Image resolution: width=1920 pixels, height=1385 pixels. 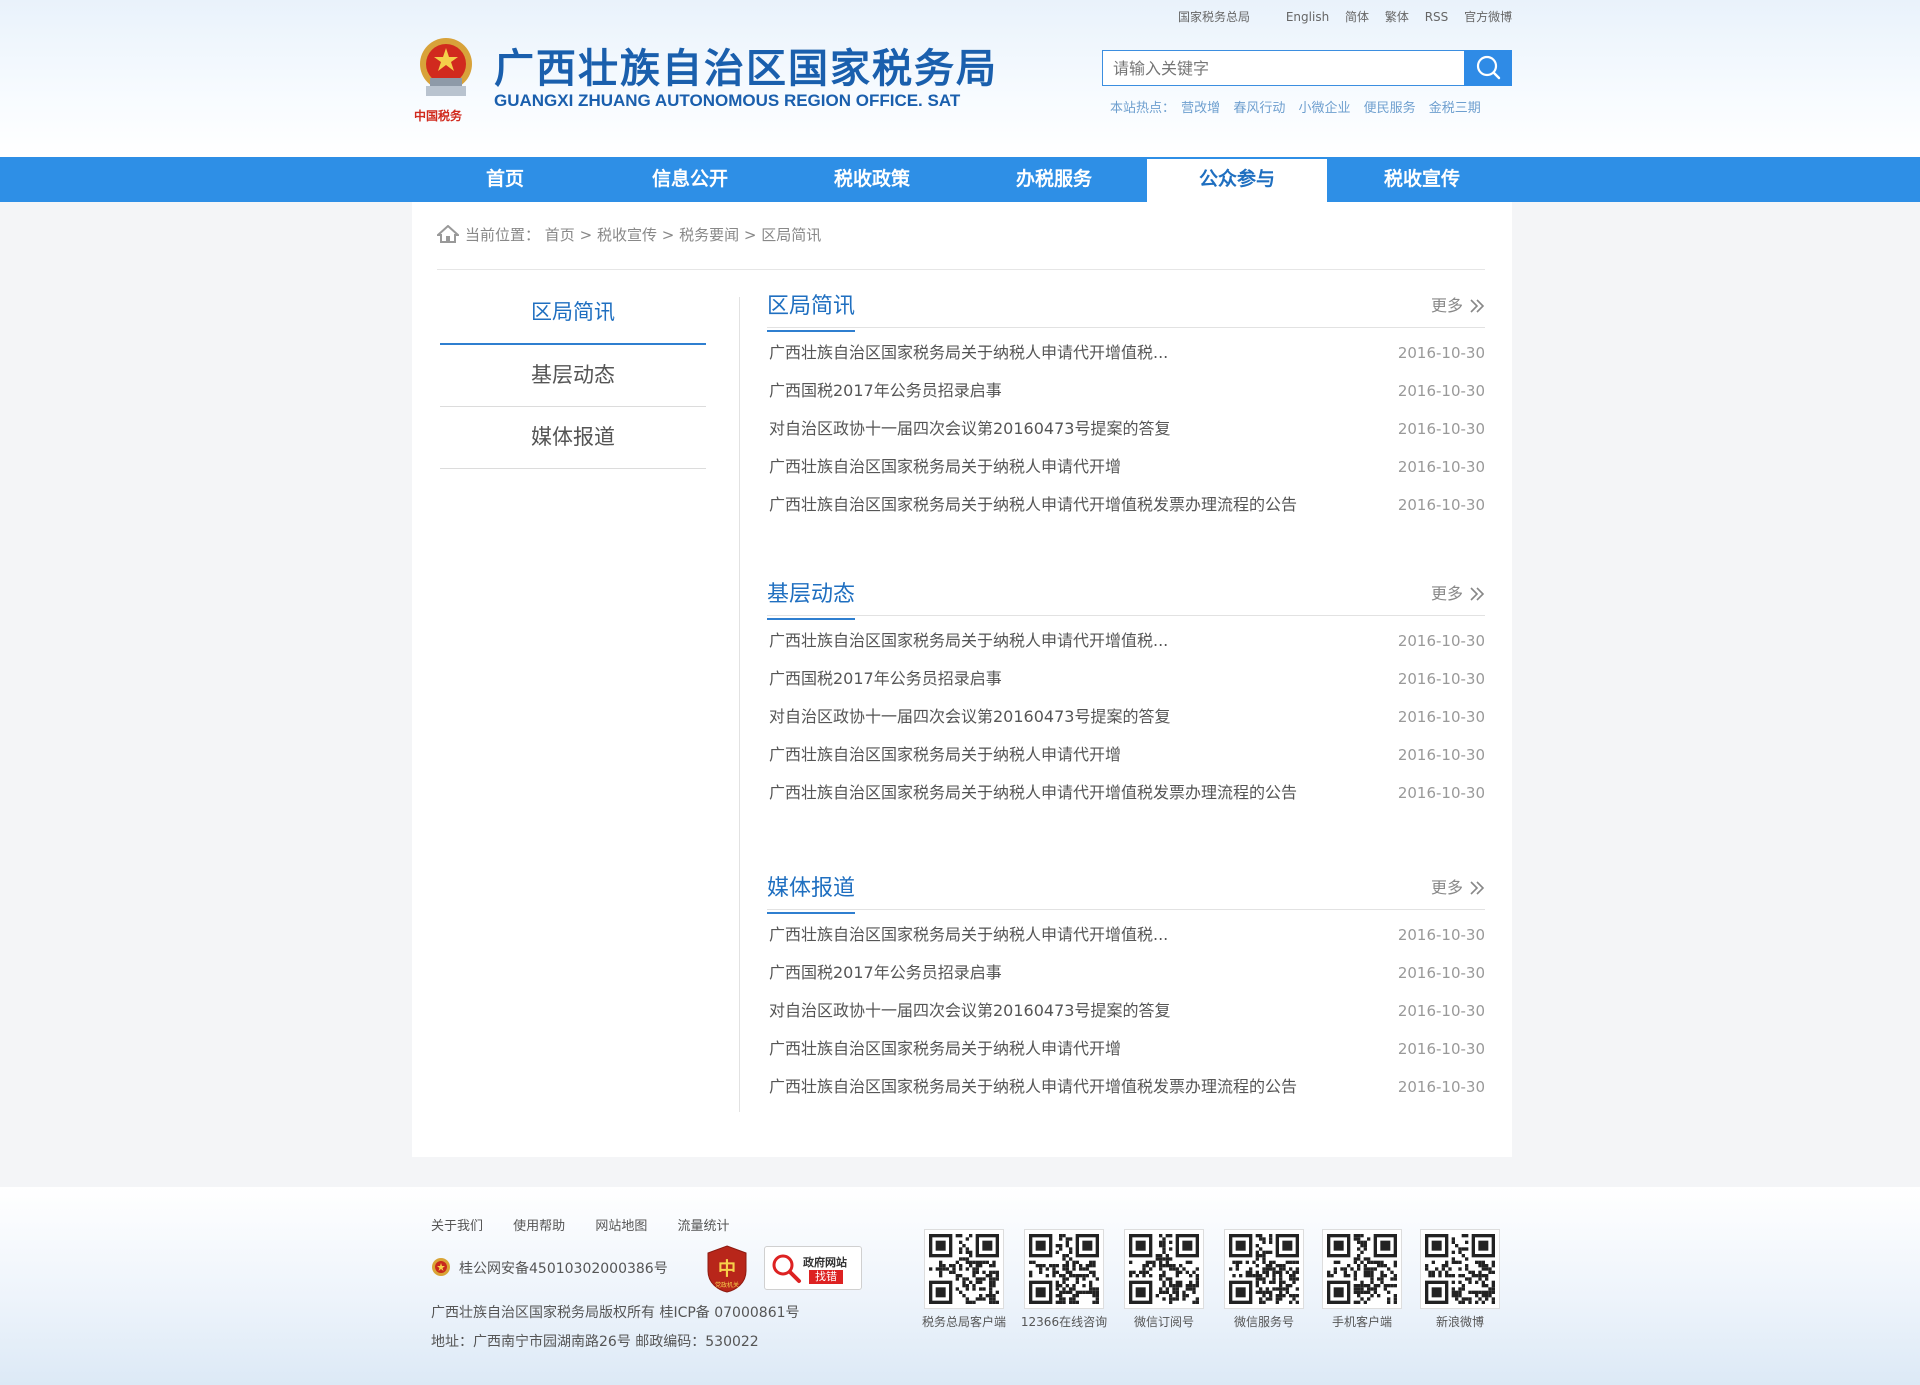 I want to click on sidebar-item-local-updates: 基层动态, so click(x=573, y=376).